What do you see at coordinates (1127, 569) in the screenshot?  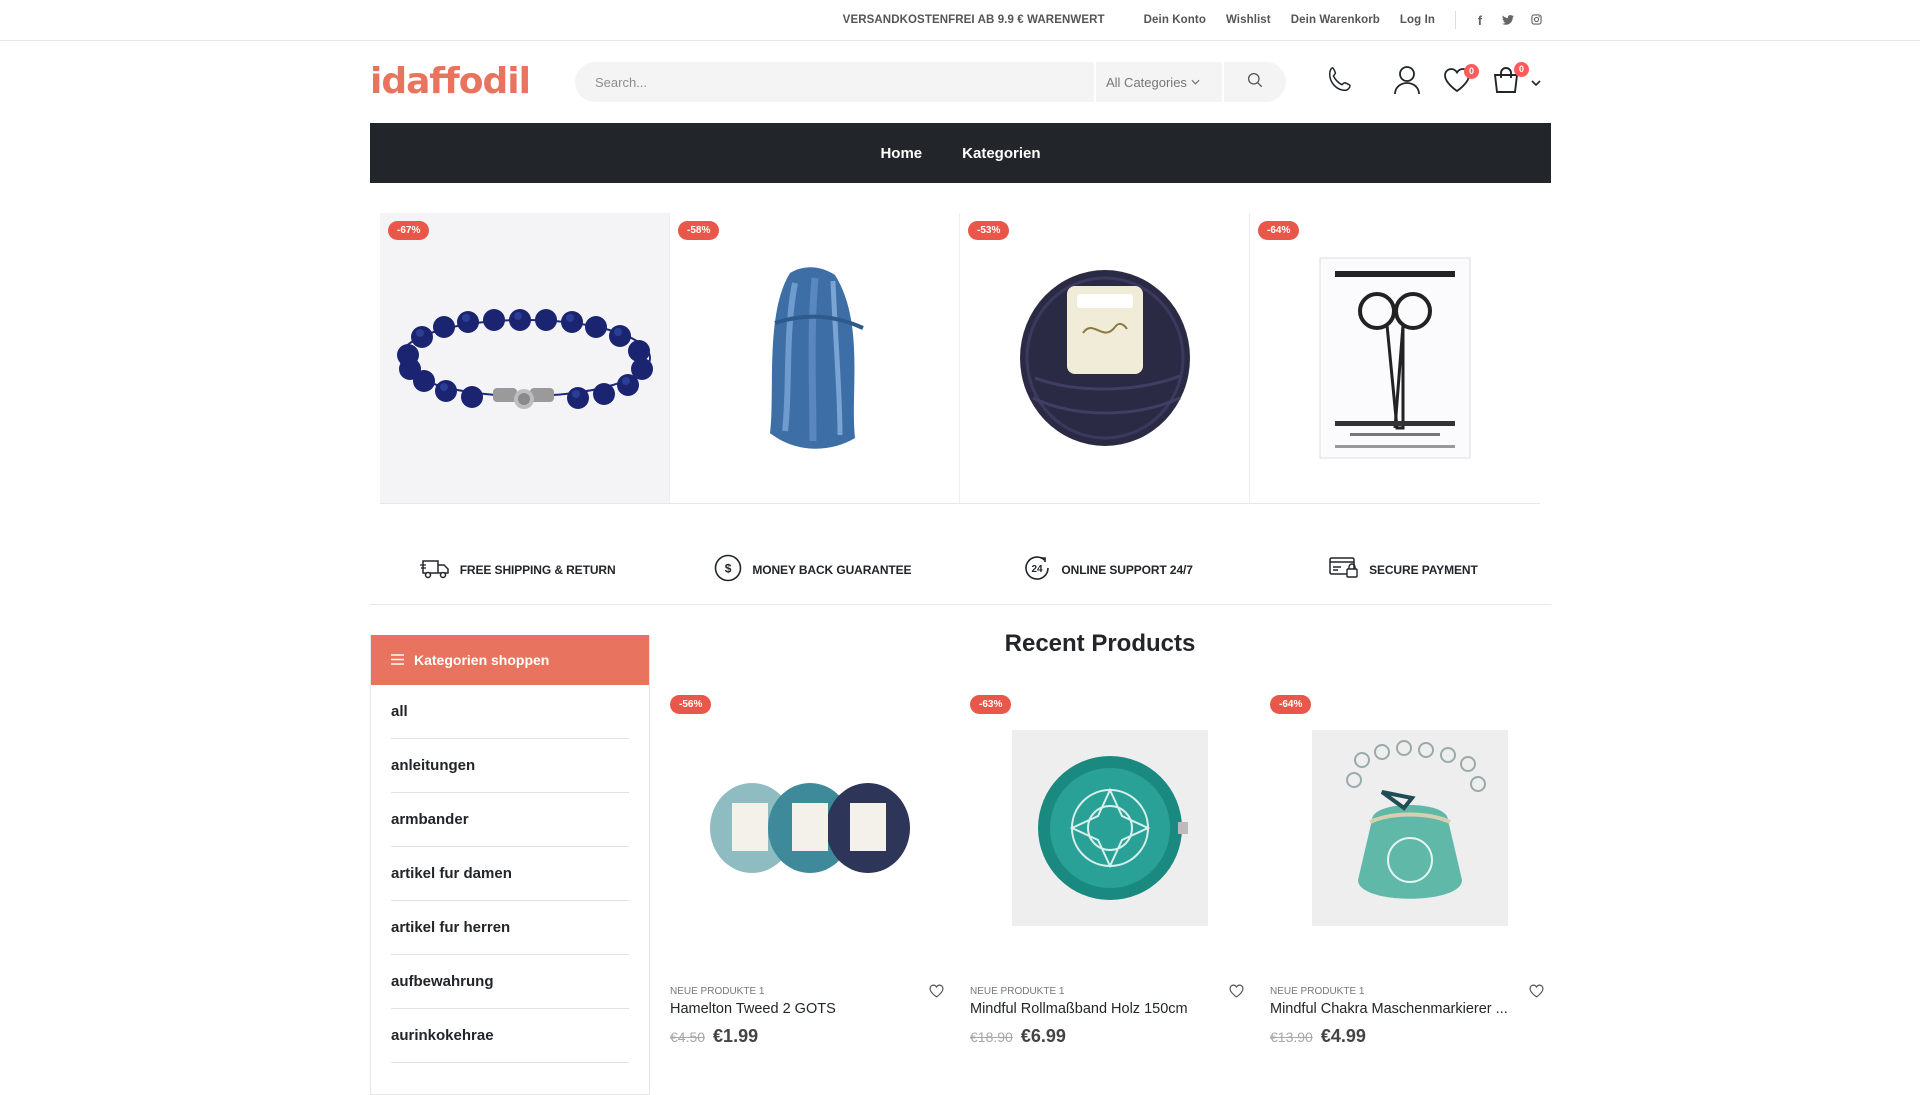 I see `feature-label: ONLINE SUPPORT 24/7` at bounding box center [1127, 569].